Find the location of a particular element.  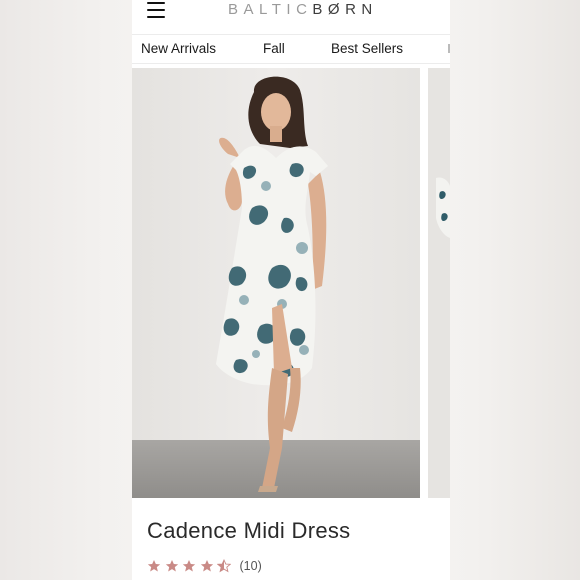

next-product-photo is located at coordinates (439, 283).